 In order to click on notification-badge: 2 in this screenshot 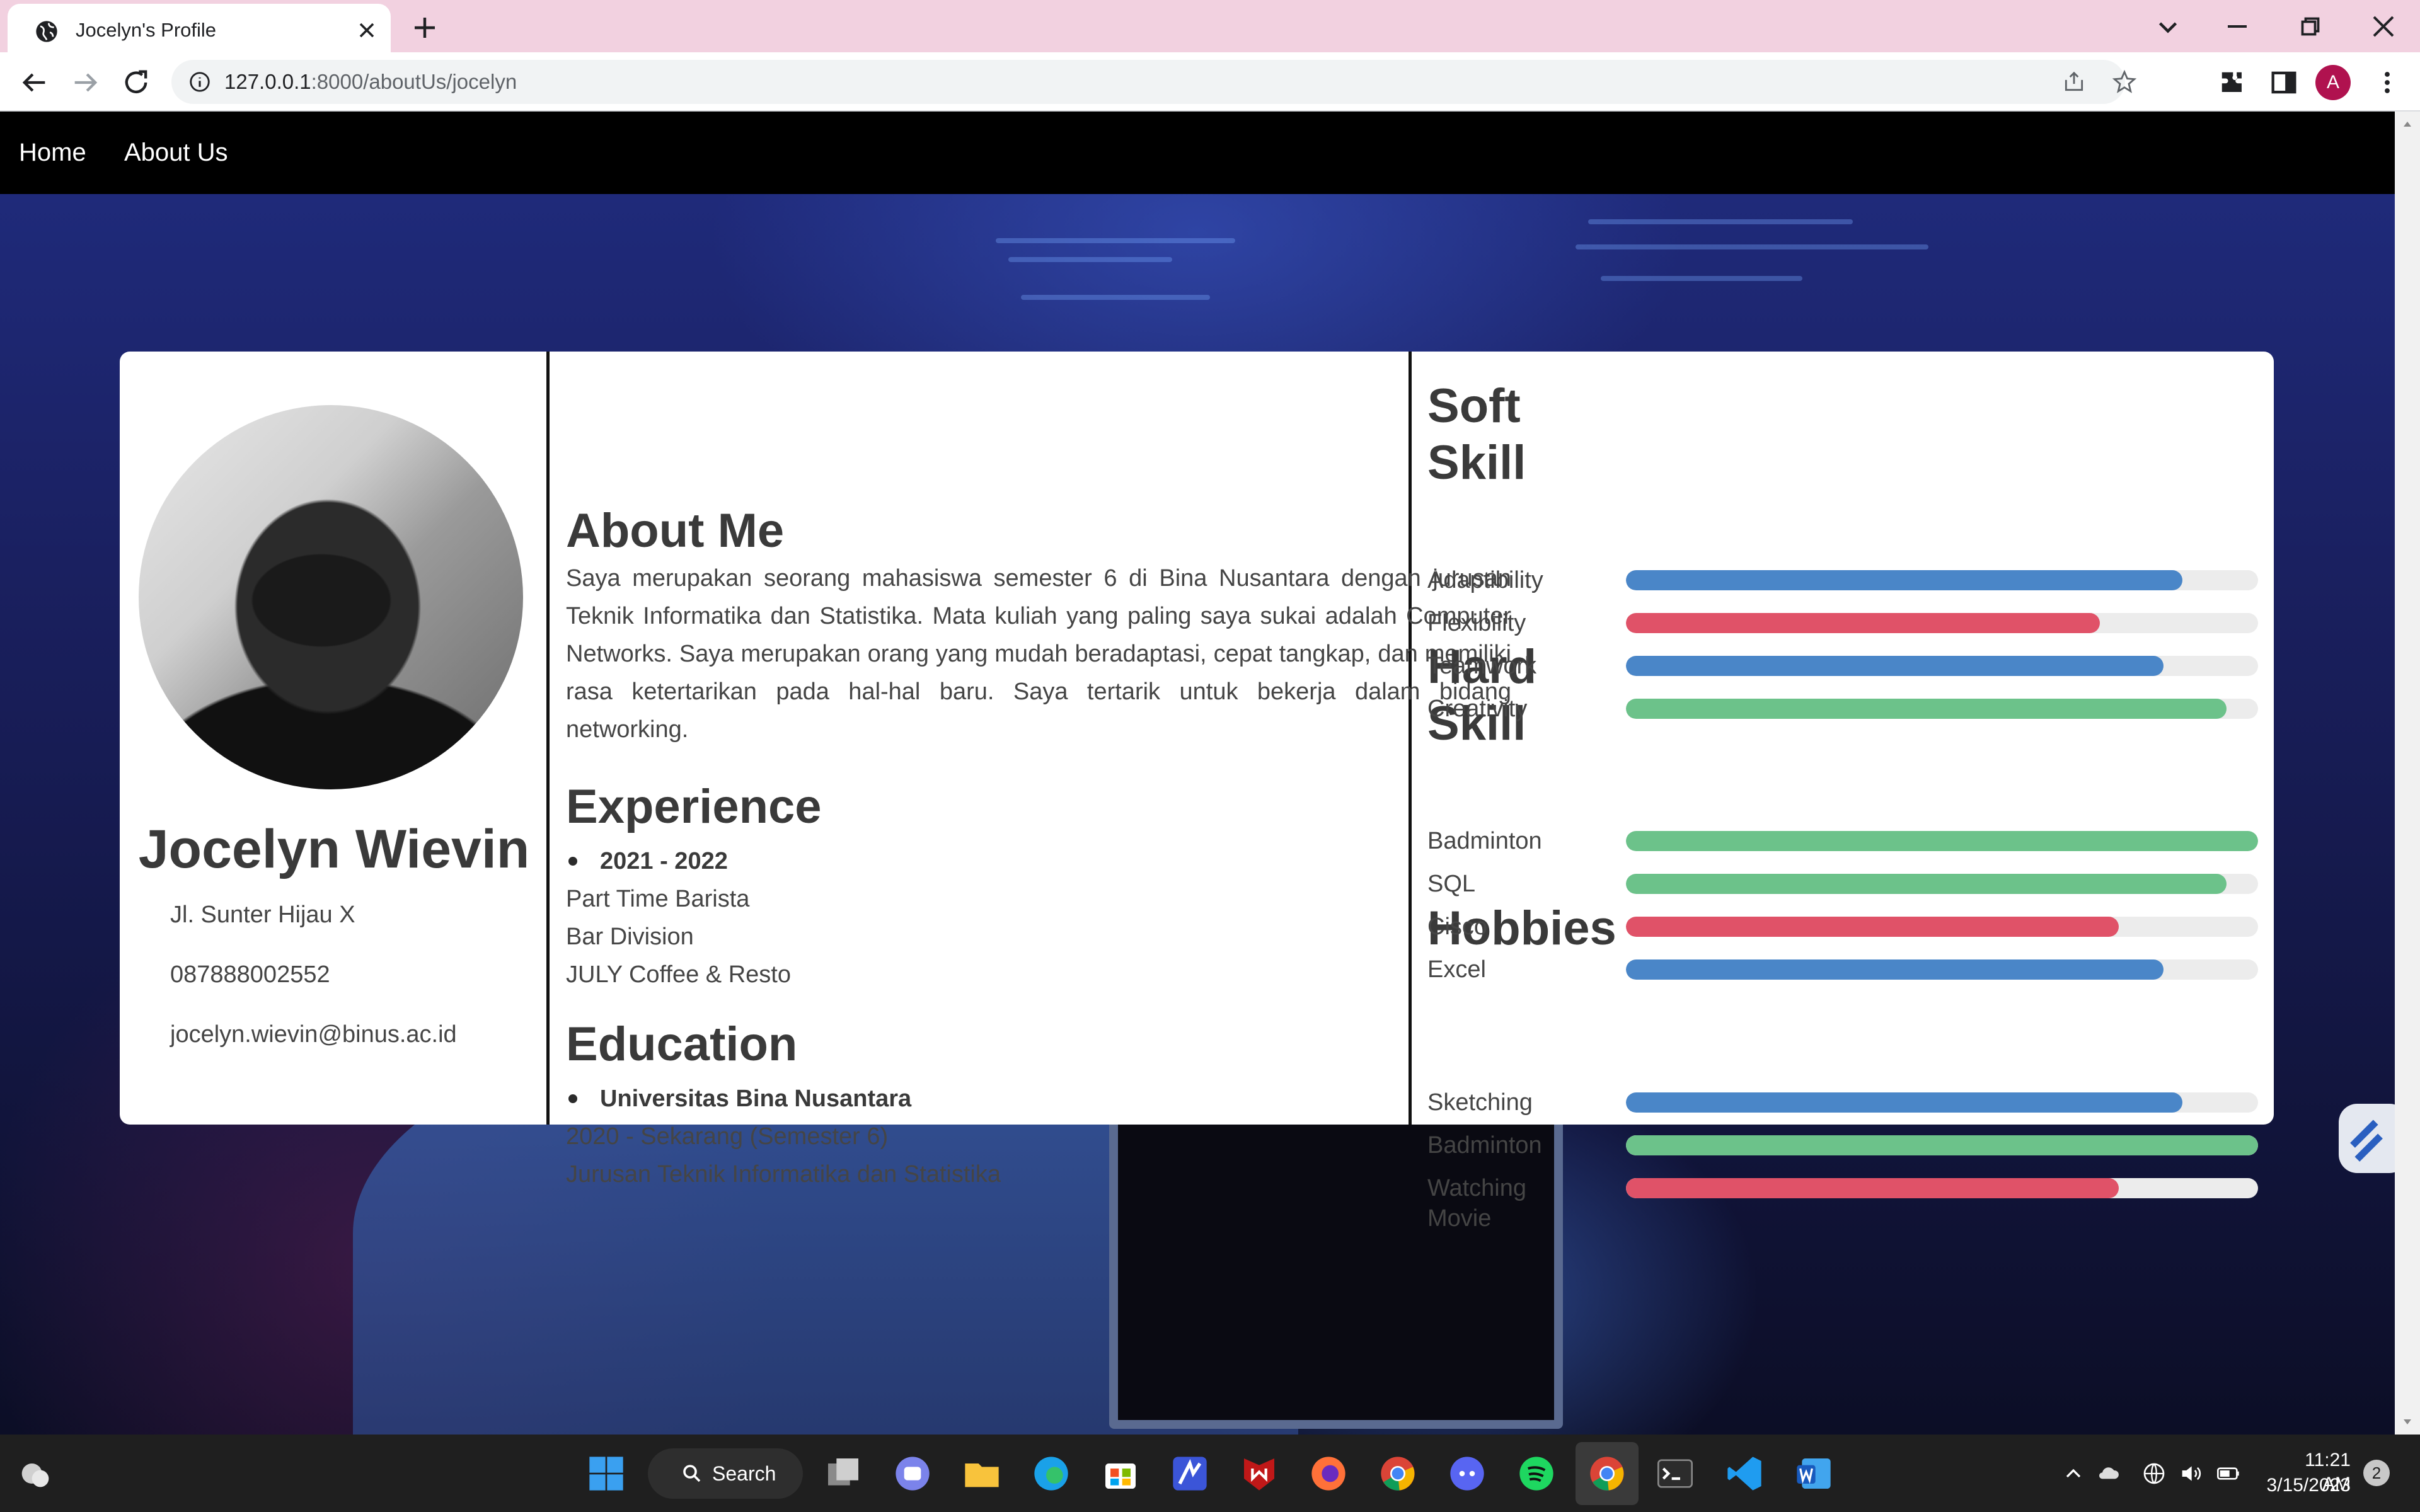, I will do `click(2376, 1473)`.